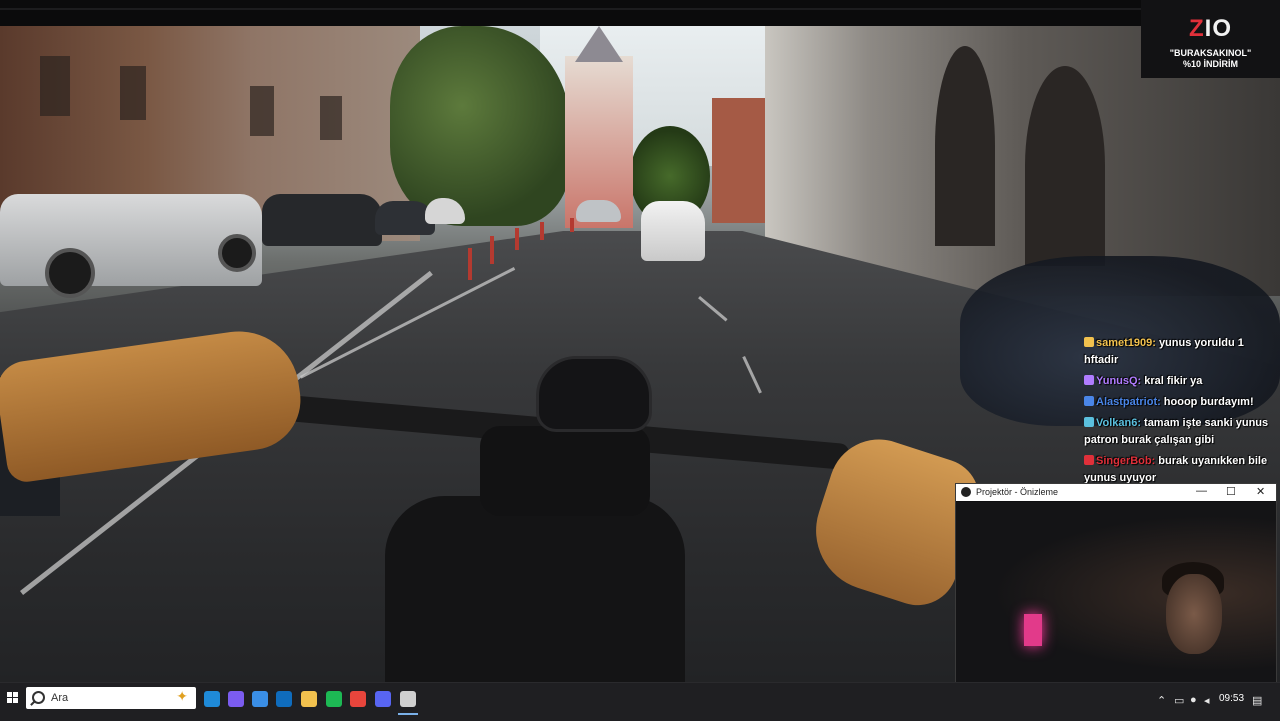 The width and height of the screenshot is (1280, 721). Describe the element at coordinates (480, 126) in the screenshot. I see `trees` at that location.